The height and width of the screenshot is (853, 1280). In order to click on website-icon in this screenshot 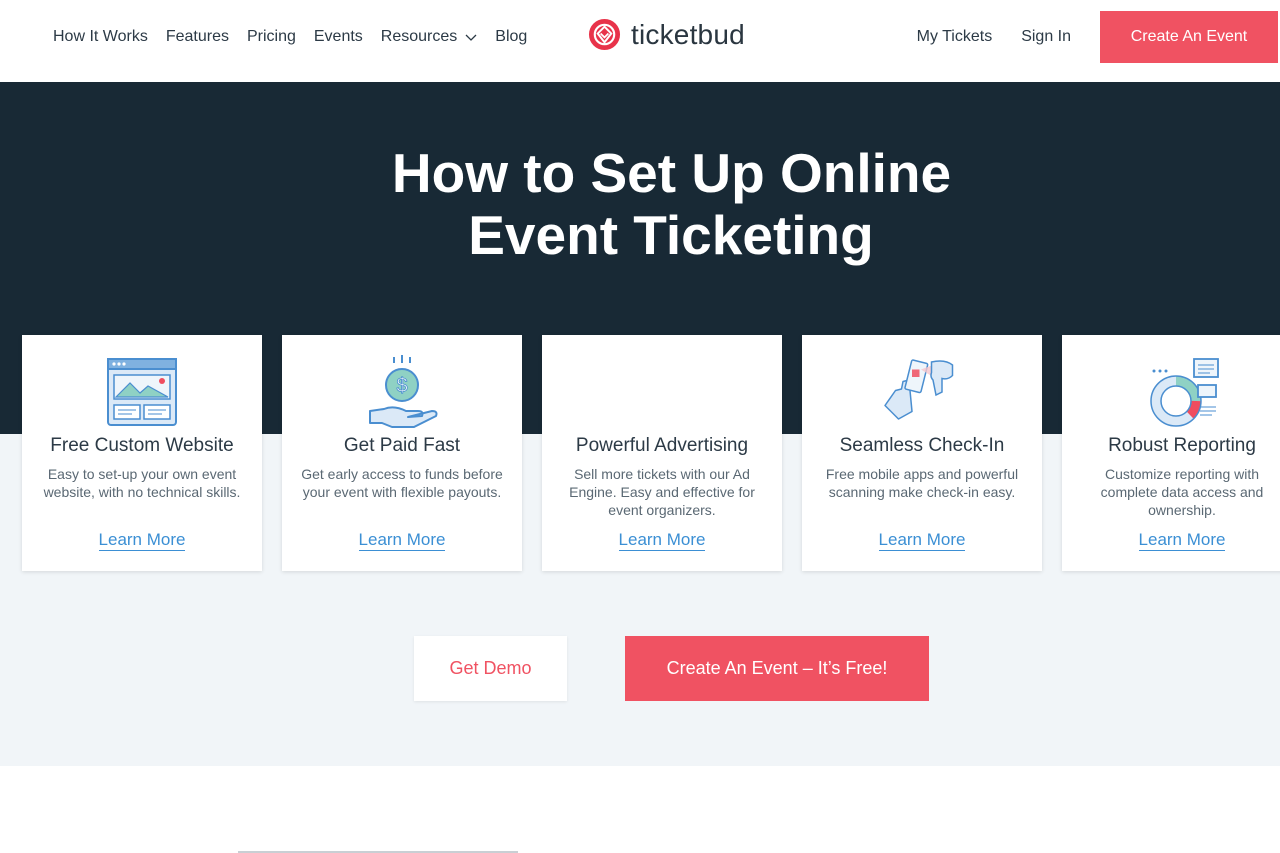, I will do `click(142, 392)`.